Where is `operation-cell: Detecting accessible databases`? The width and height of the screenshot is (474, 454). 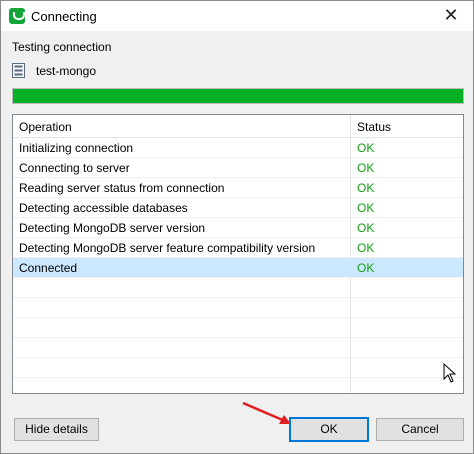 operation-cell: Detecting accessible databases is located at coordinates (103, 208).